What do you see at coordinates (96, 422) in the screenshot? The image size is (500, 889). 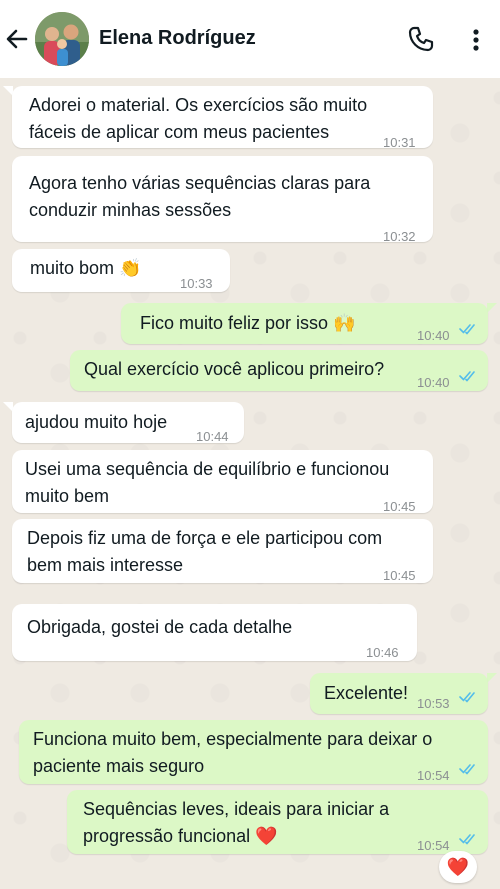 I see `message-line: ajudou muito hoje` at bounding box center [96, 422].